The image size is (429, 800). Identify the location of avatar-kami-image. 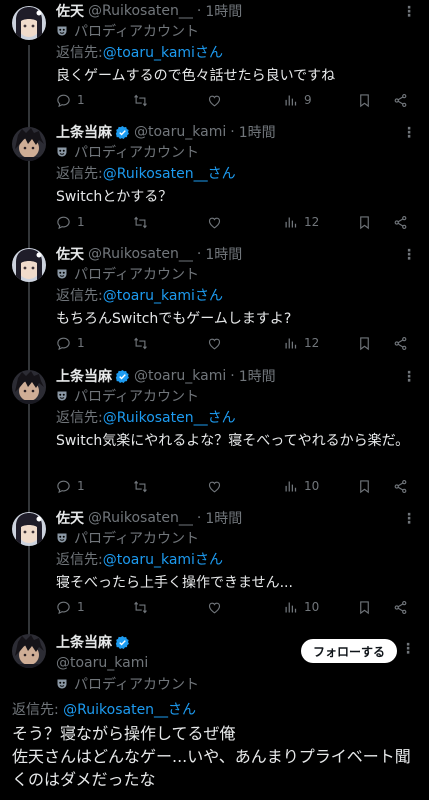
(29, 144).